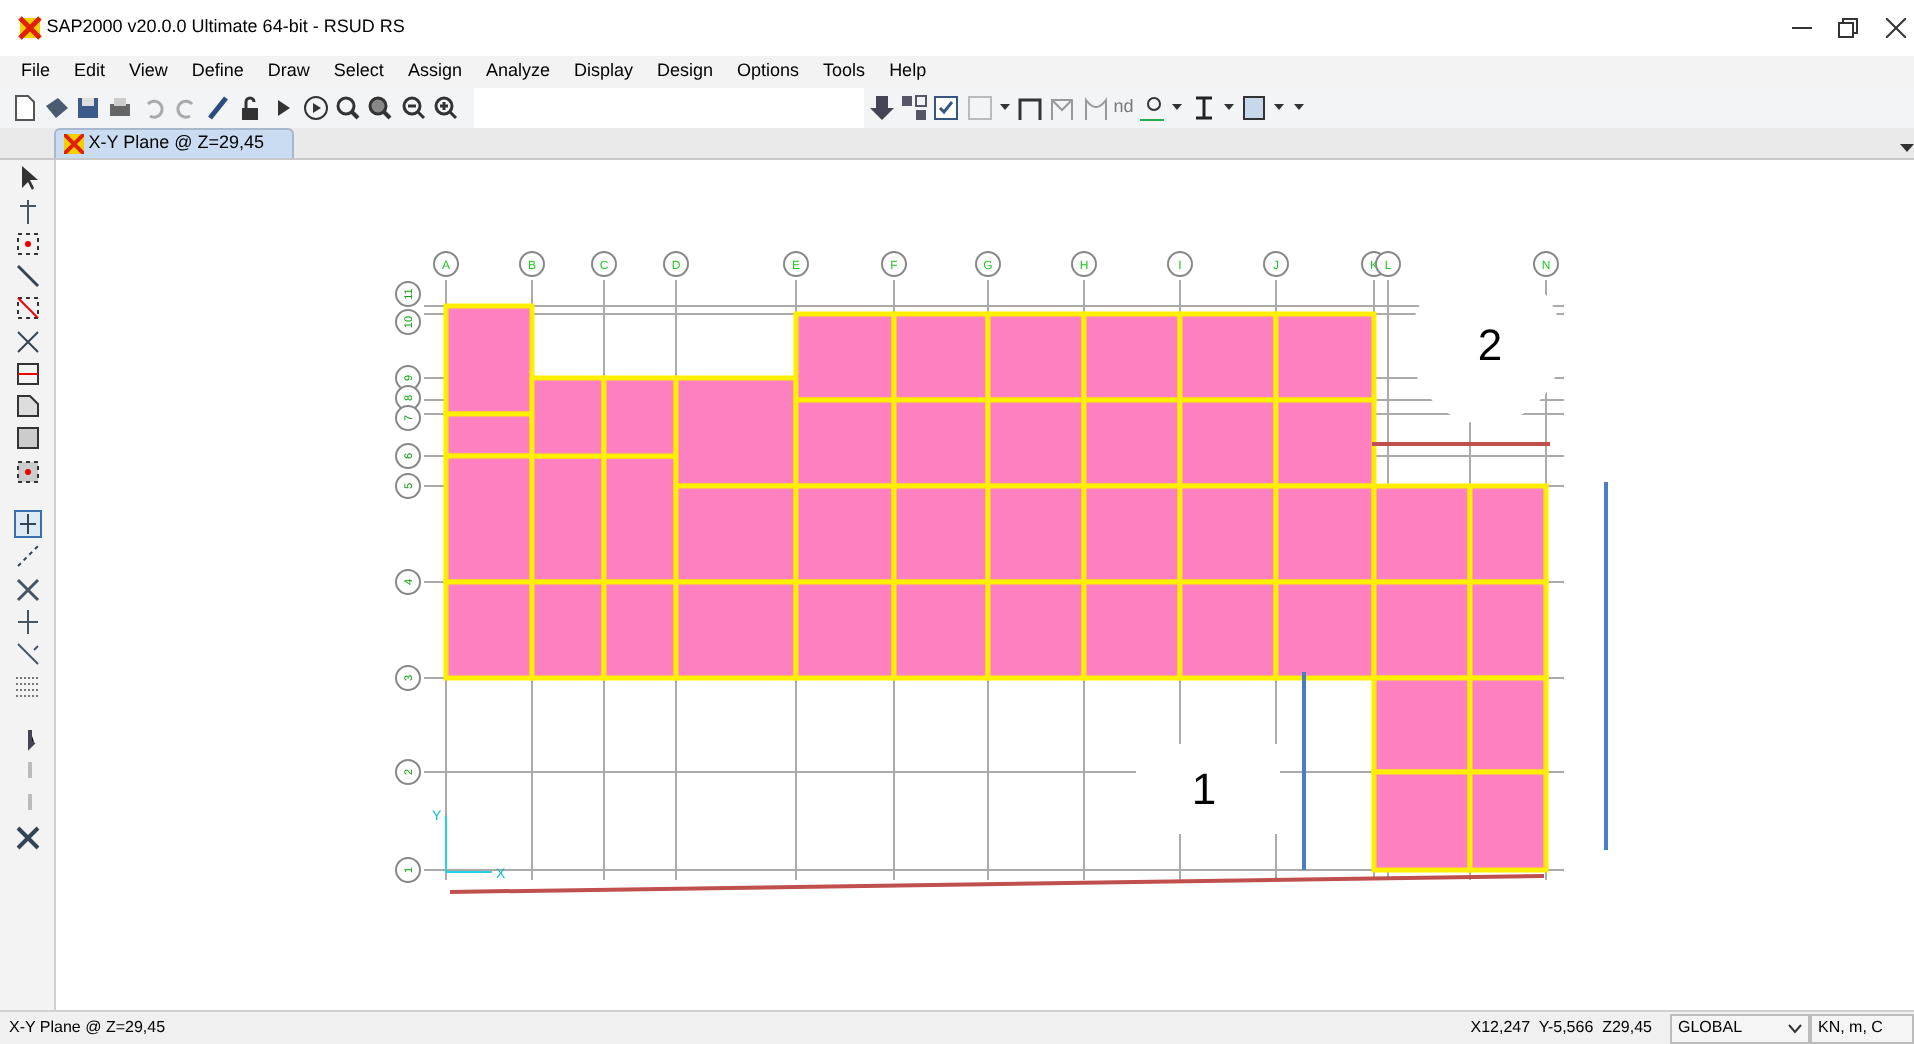 The width and height of the screenshot is (1914, 1044). I want to click on rectangle-icon, so click(27, 438).